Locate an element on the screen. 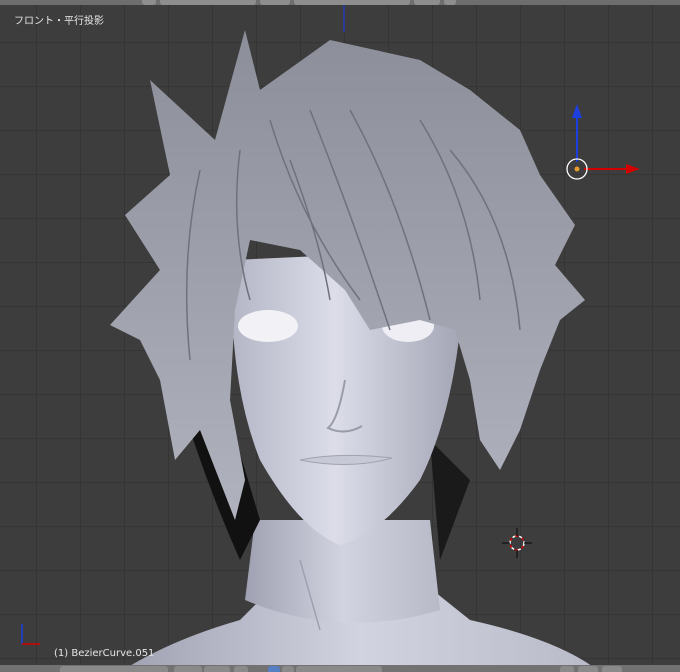  pivot-dropdown is located at coordinates (217, 669).